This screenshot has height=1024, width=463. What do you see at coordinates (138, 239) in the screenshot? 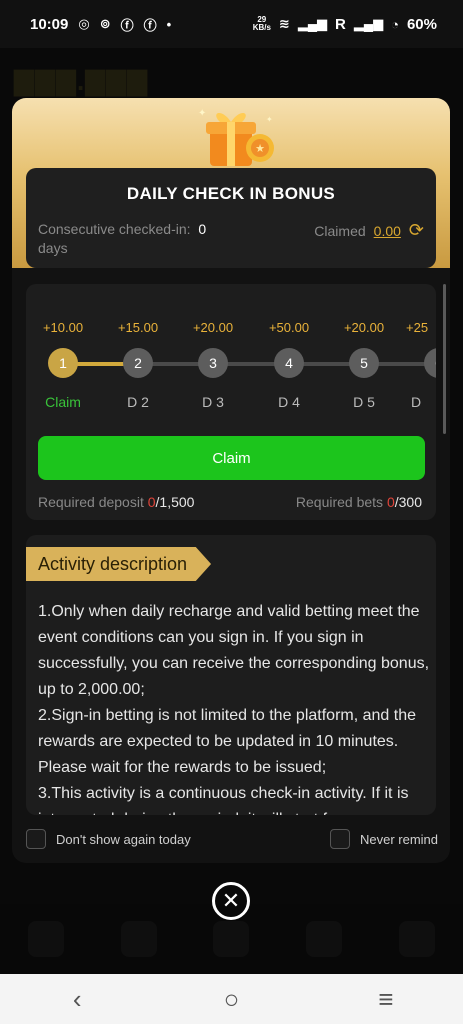
I see `consecutive-checkin: Consecutive checked-in: 0 days` at bounding box center [138, 239].